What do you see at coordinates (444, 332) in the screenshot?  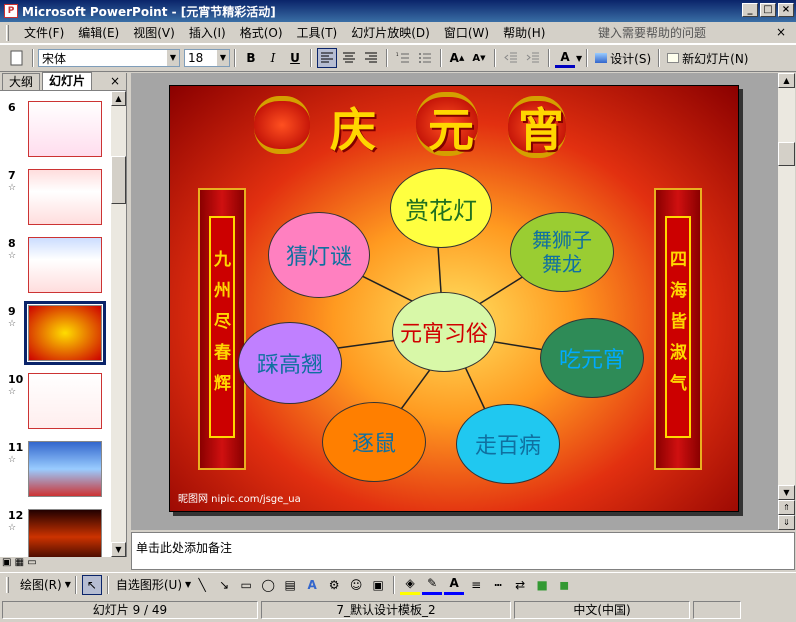 I see `center-node-customs: 元宵习俗` at bounding box center [444, 332].